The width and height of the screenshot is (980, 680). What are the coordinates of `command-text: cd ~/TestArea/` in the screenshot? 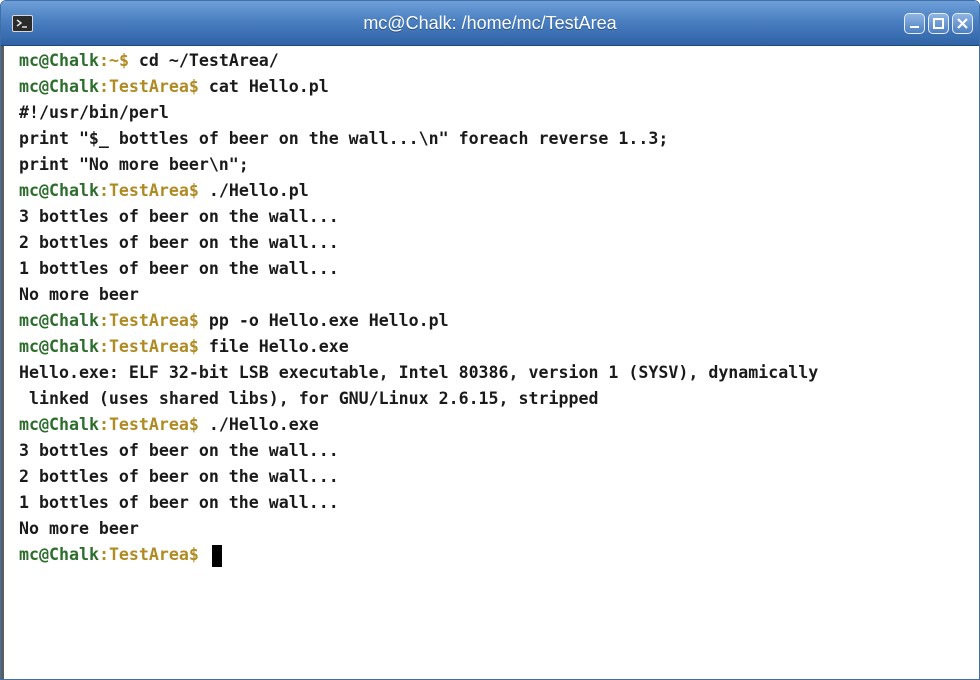 It's located at (208, 60).